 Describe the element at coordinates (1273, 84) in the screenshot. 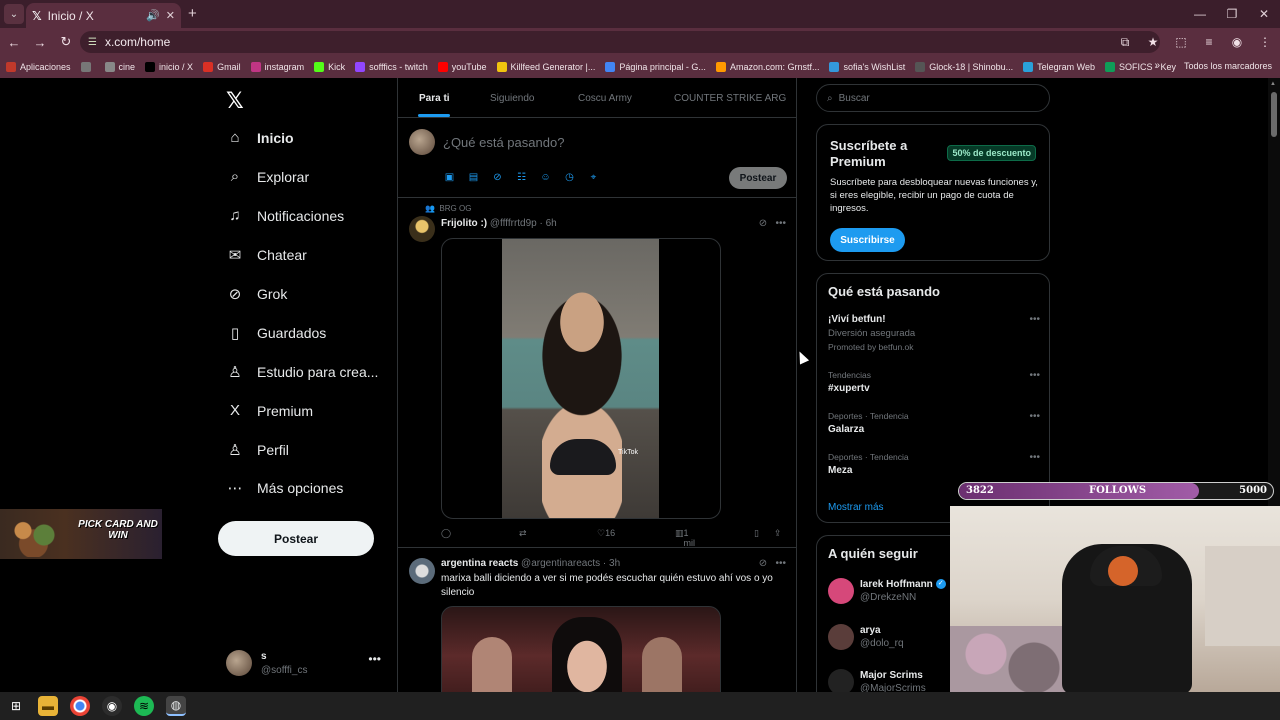

I see `scroll-up-icon: ▲` at that location.